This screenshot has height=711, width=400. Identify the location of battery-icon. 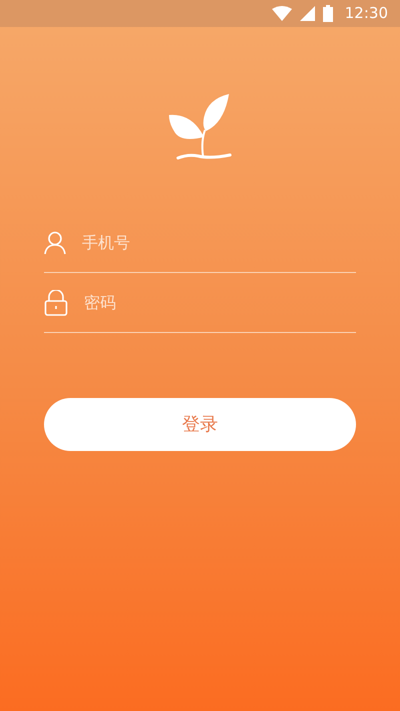
(327, 13).